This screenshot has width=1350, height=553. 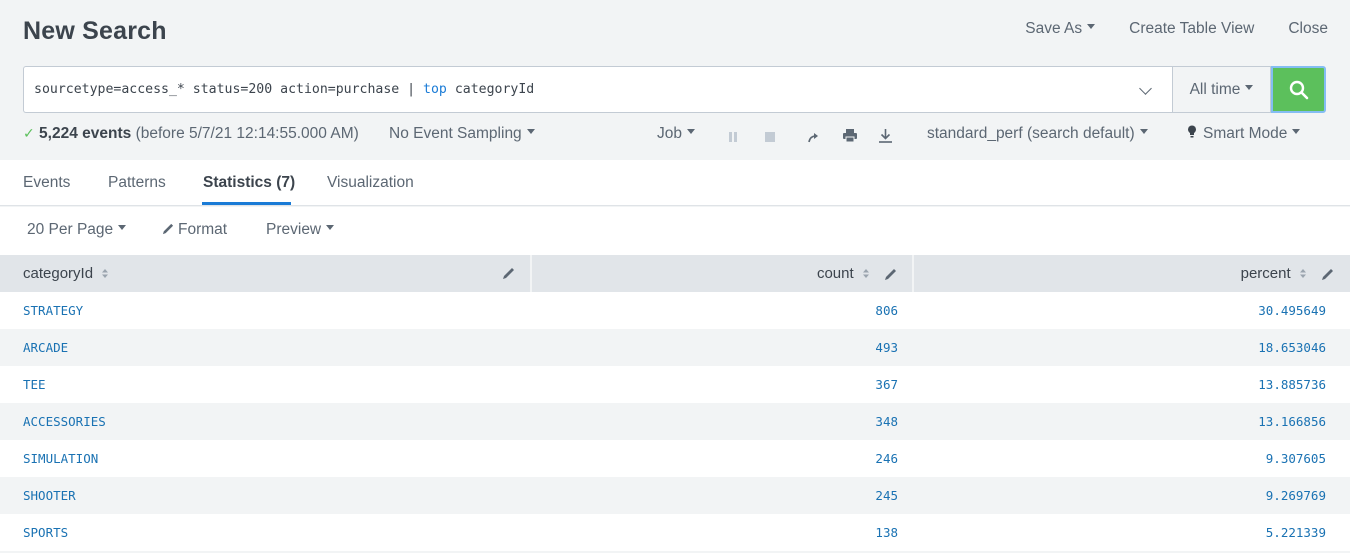 I want to click on checkmark-icon: ✓, so click(x=29, y=133).